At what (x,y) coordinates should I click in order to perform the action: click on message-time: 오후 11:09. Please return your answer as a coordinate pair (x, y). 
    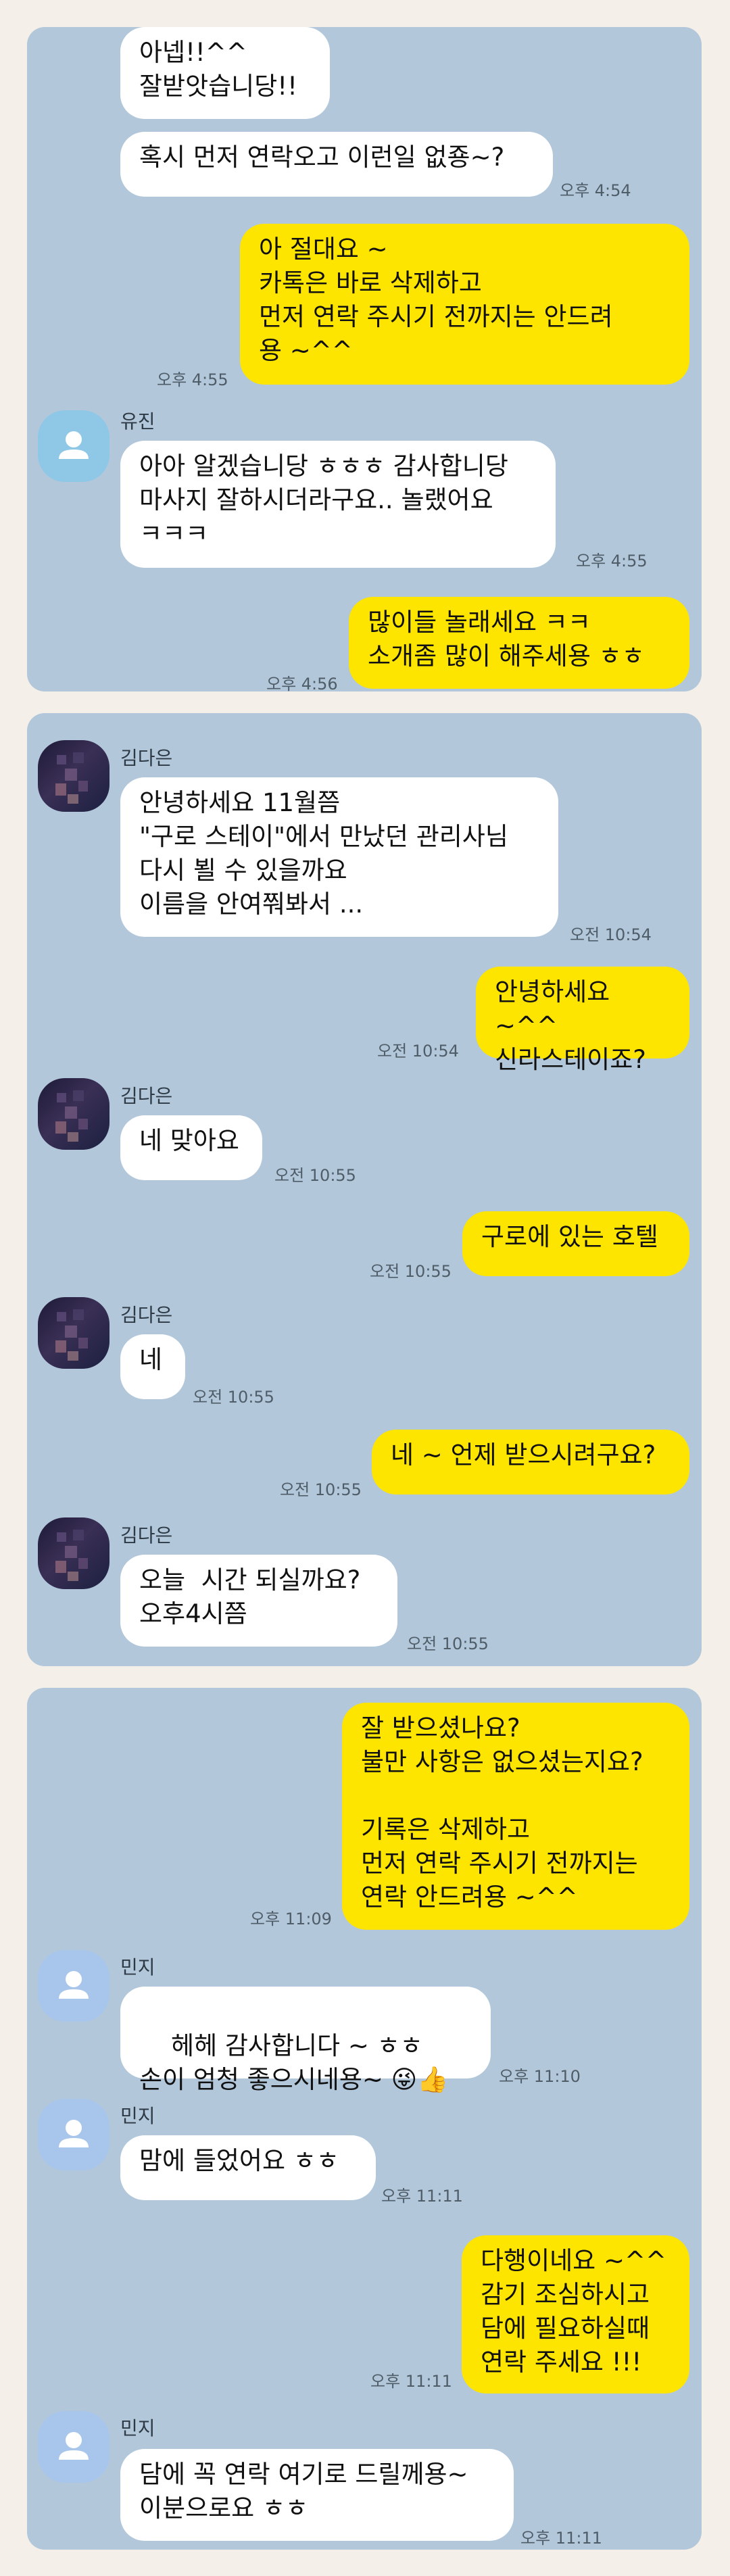
    Looking at the image, I should click on (291, 1919).